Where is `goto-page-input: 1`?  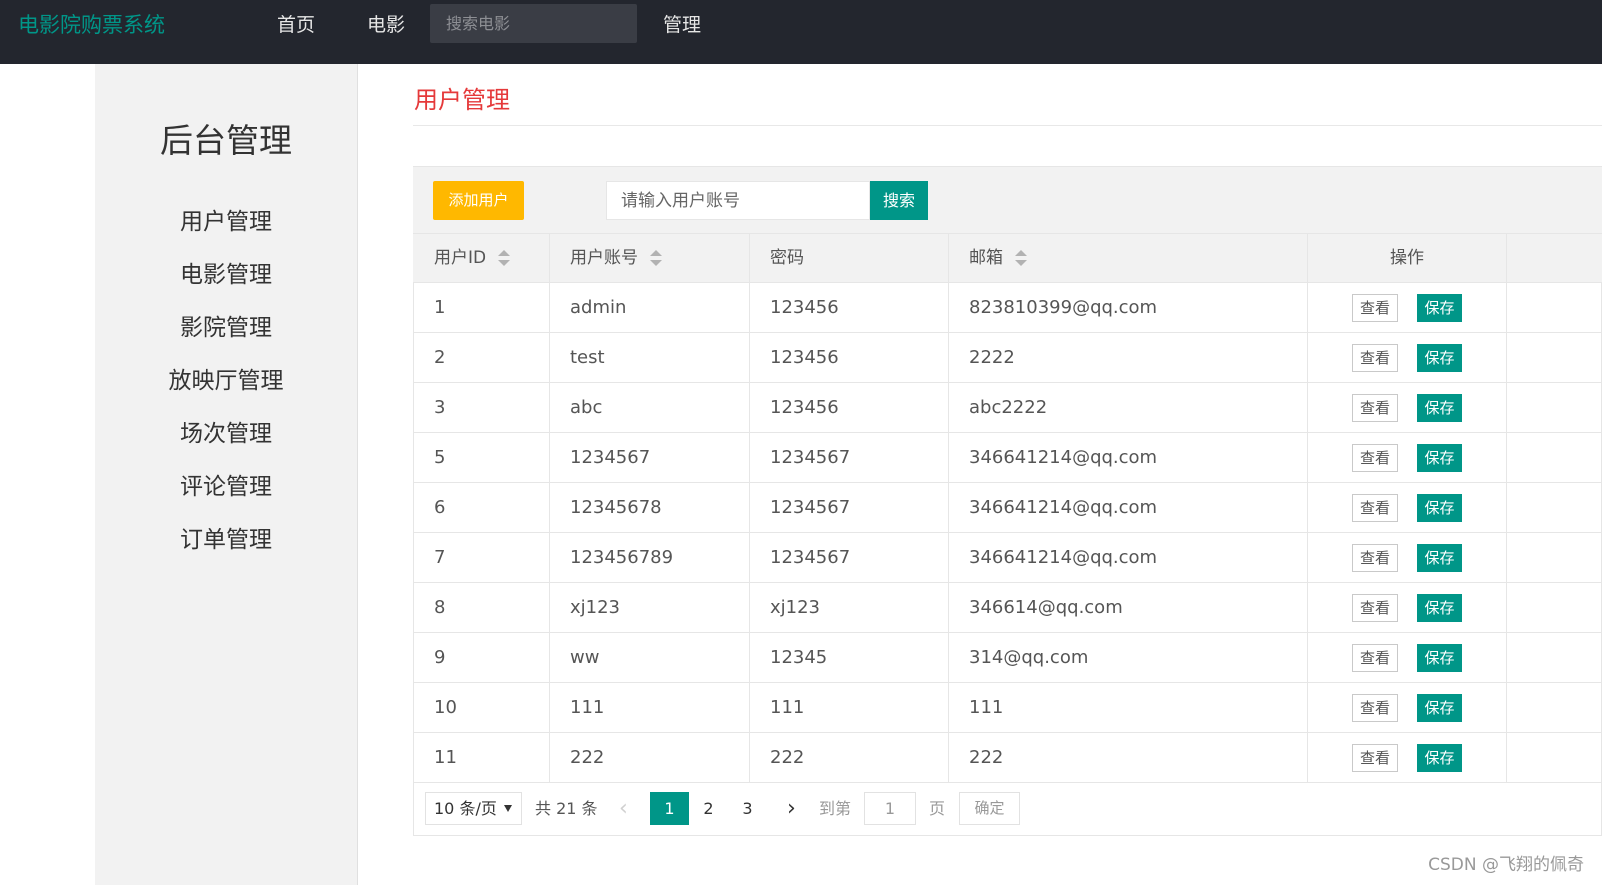 goto-page-input: 1 is located at coordinates (890, 808).